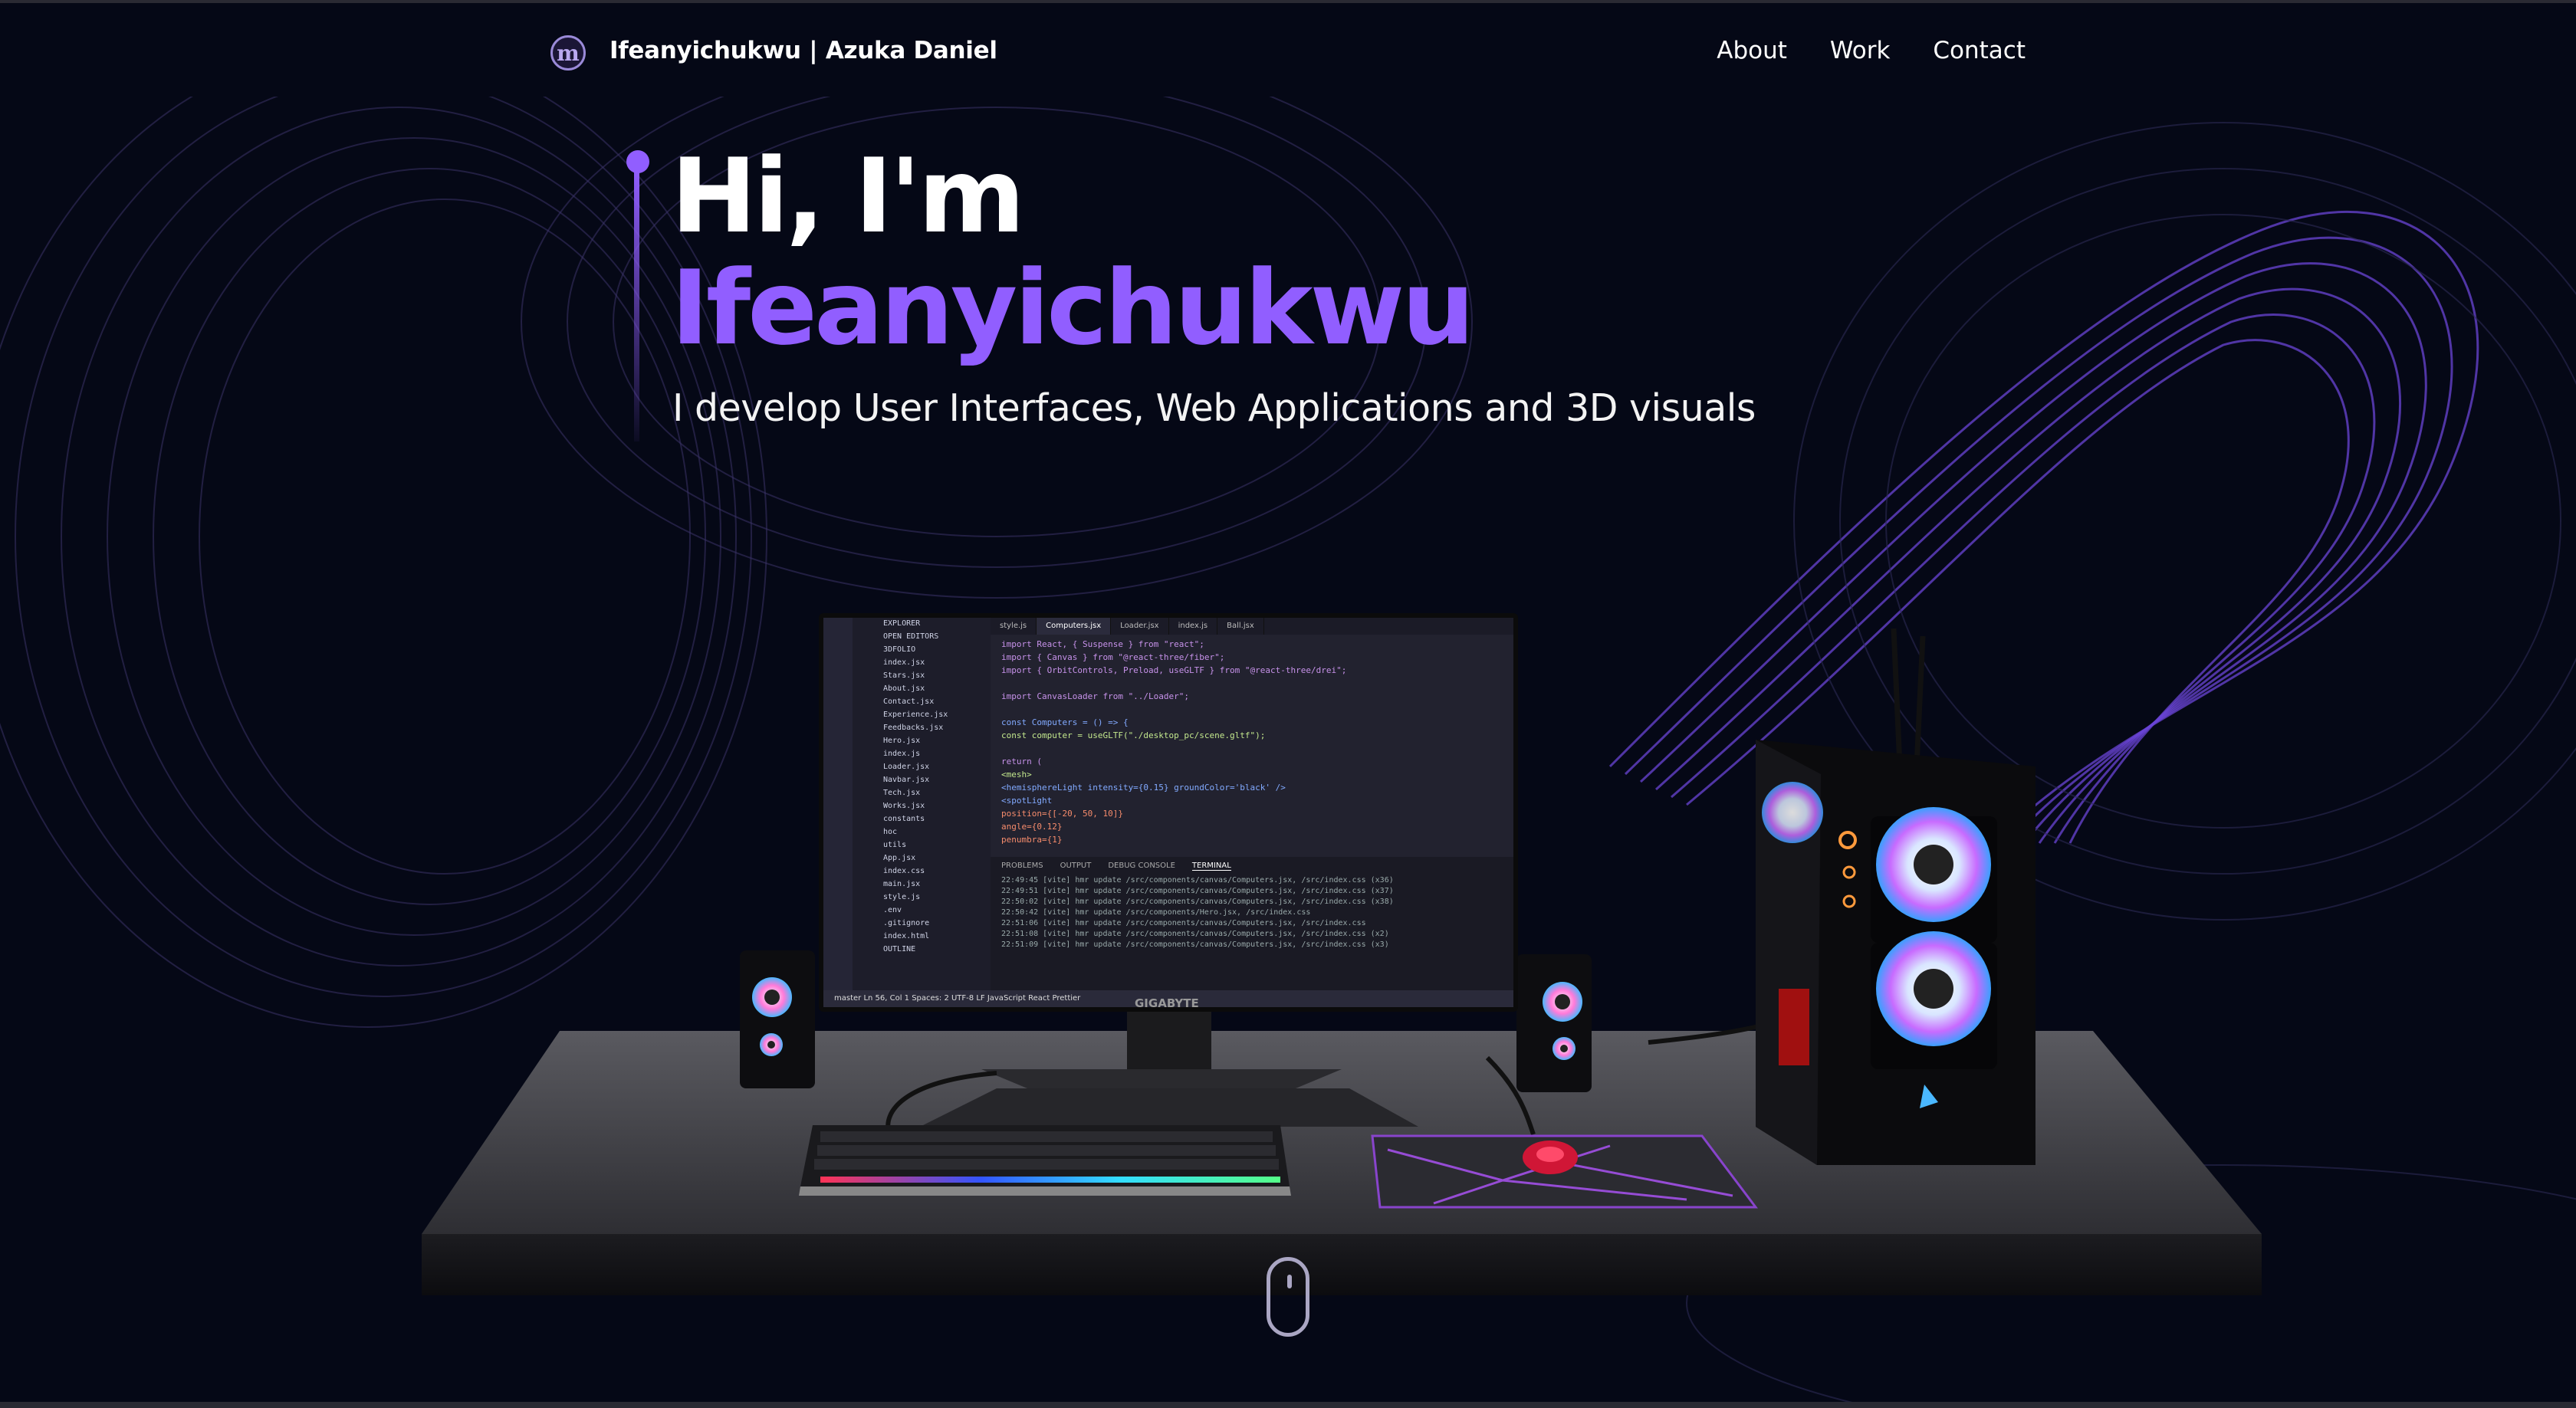 The image size is (2576, 1408). What do you see at coordinates (1076, 866) in the screenshot?
I see `terminal-tab: OUTPUT` at bounding box center [1076, 866].